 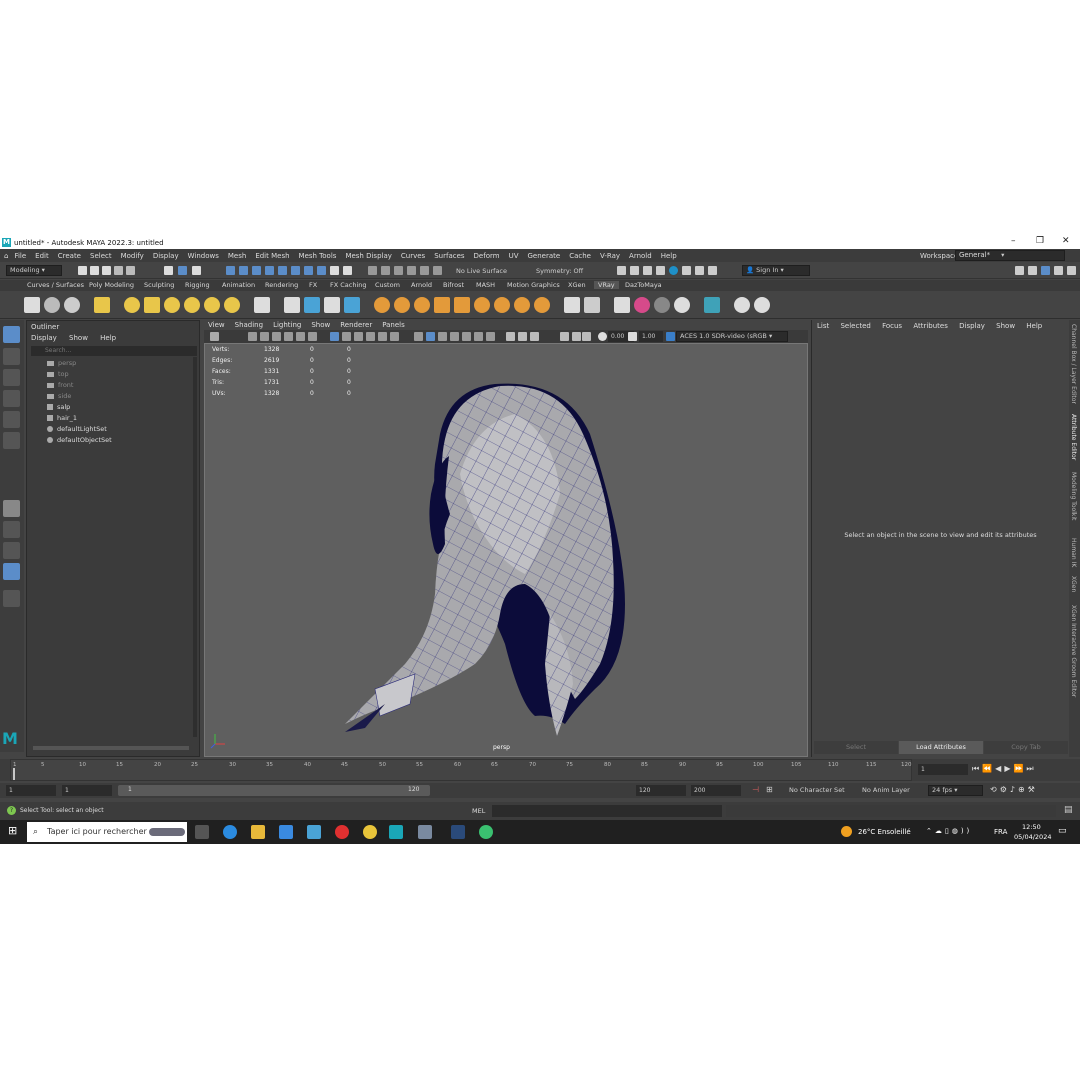 What do you see at coordinates (214, 336) in the screenshot?
I see `camera-attributes-icon` at bounding box center [214, 336].